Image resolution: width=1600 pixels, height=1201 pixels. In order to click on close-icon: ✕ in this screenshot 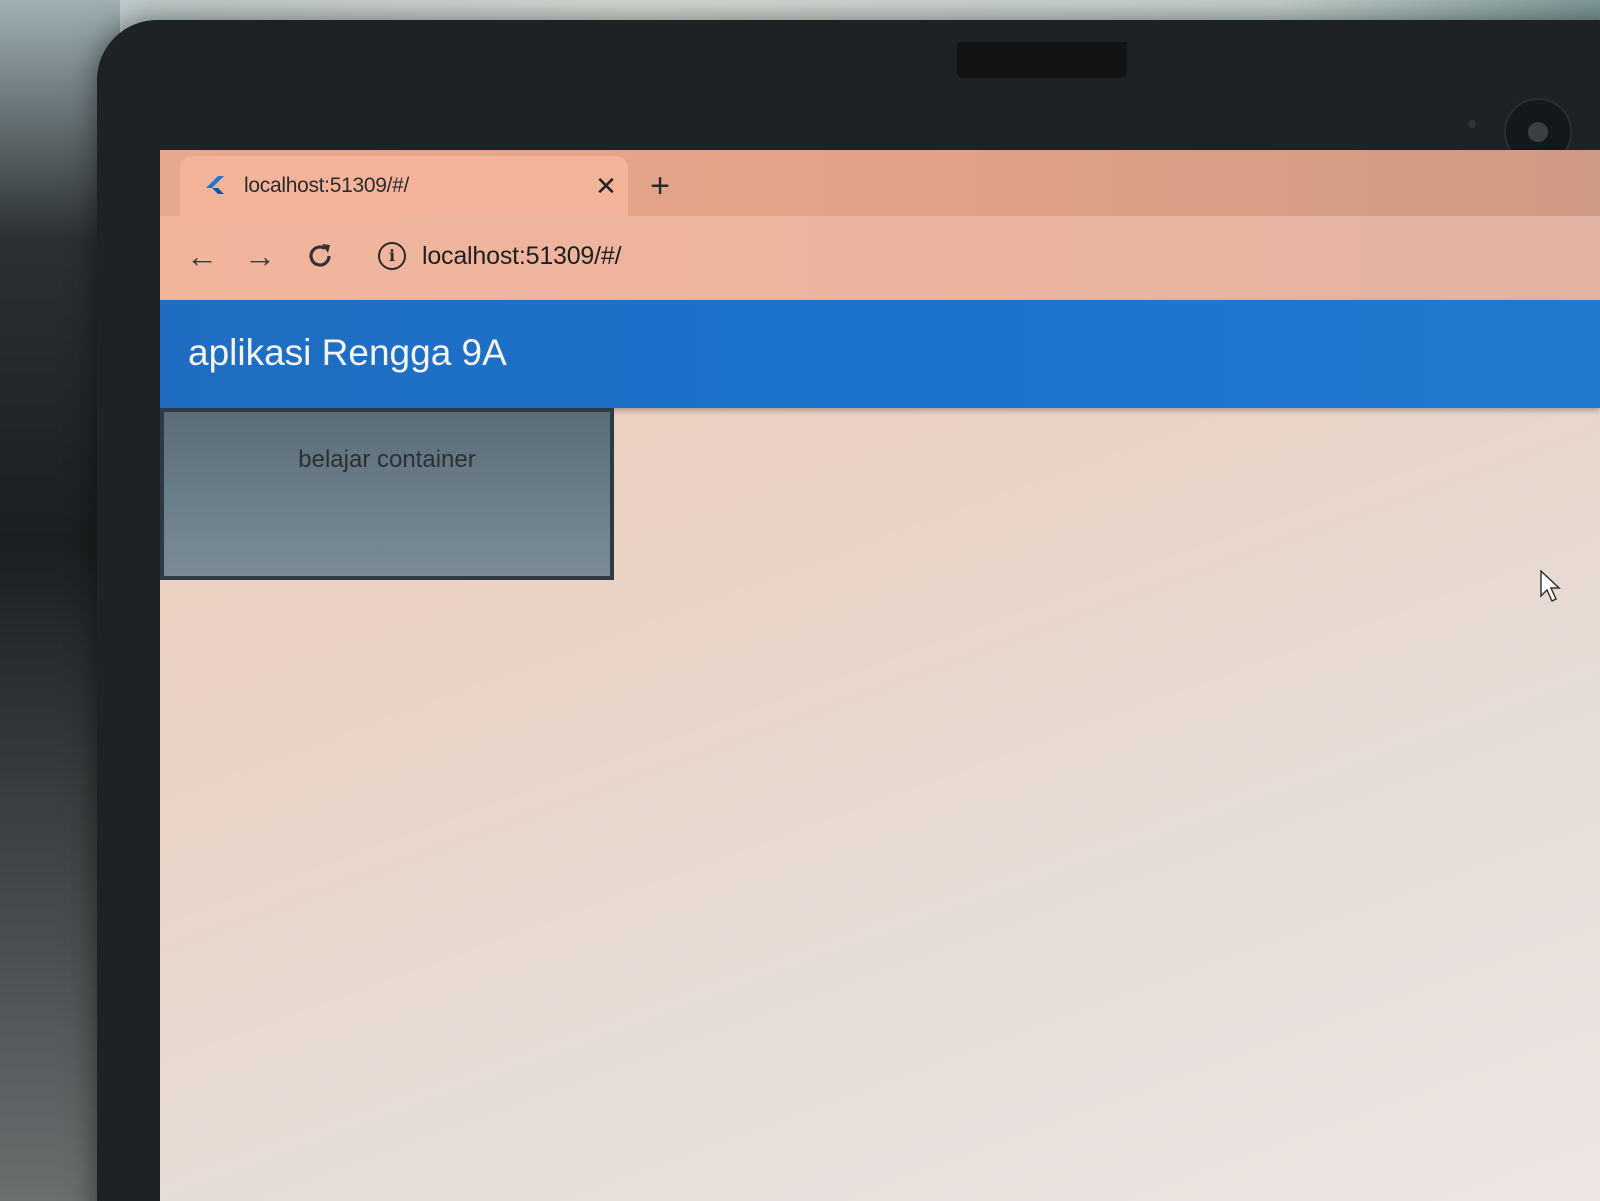, I will do `click(606, 186)`.